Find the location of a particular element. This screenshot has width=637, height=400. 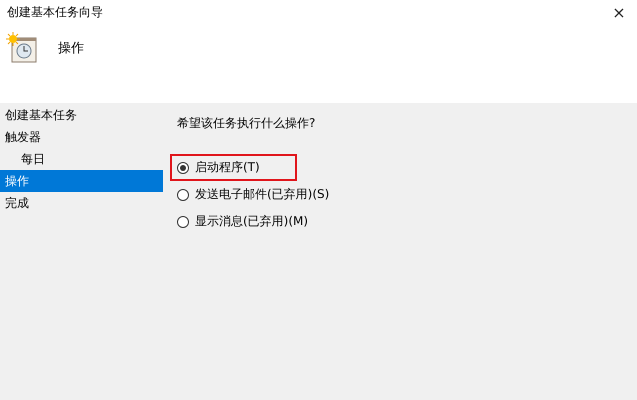

sidebar-item: 完成 is located at coordinates (81, 203).